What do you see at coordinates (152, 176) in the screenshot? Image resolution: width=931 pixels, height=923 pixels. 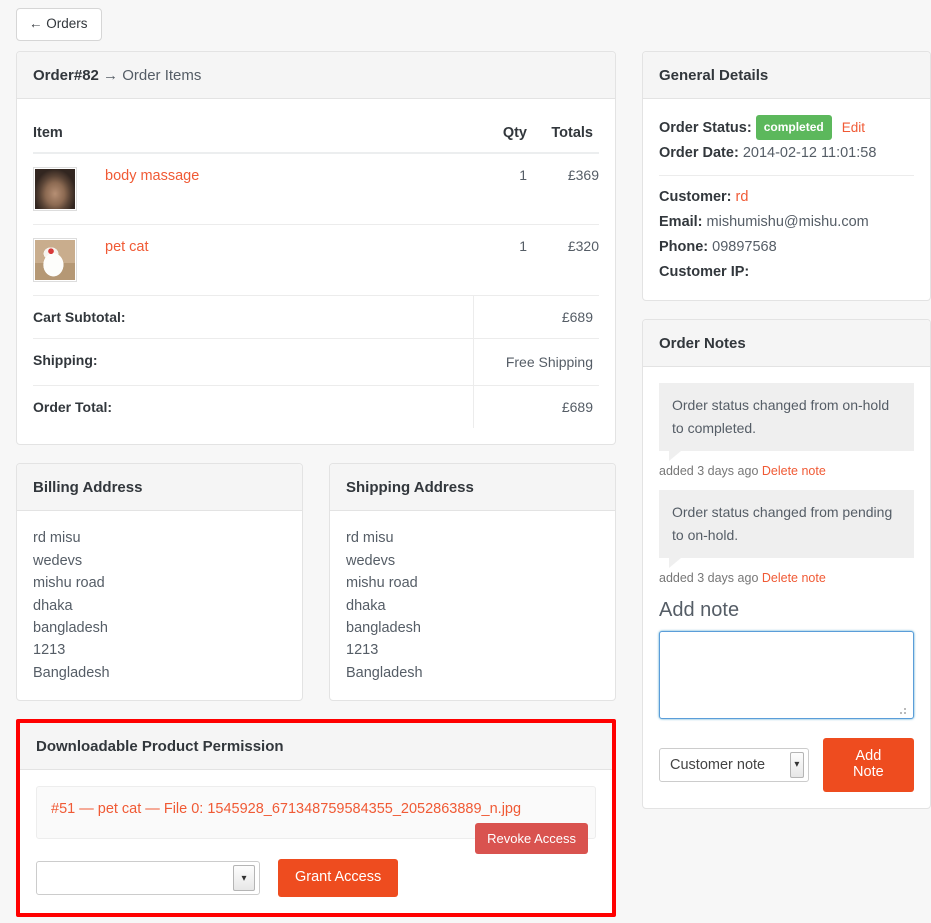 I see `product-link-body-massage: body massage` at bounding box center [152, 176].